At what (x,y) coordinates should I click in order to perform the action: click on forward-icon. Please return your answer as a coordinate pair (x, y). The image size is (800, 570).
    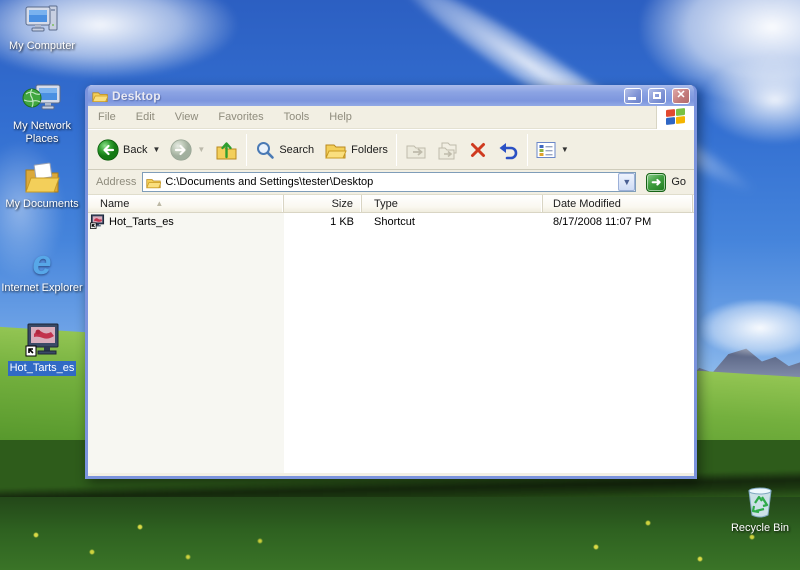
    Looking at the image, I should click on (181, 149).